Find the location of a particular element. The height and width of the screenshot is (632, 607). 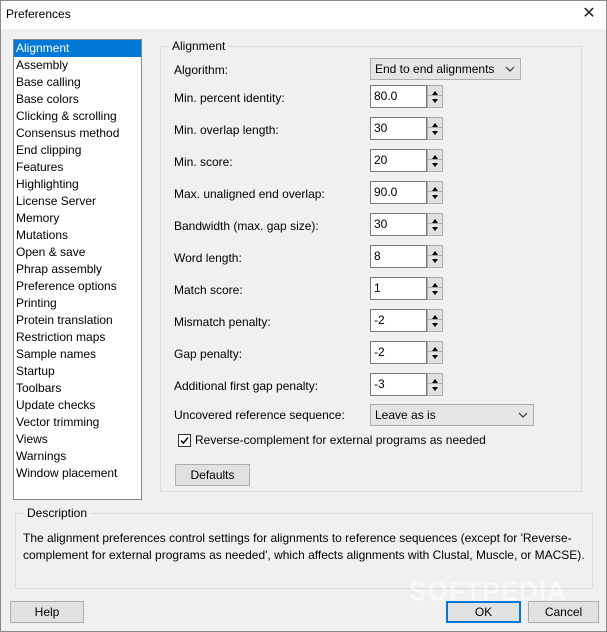

sidebar-item: End clipping is located at coordinates (77, 150).